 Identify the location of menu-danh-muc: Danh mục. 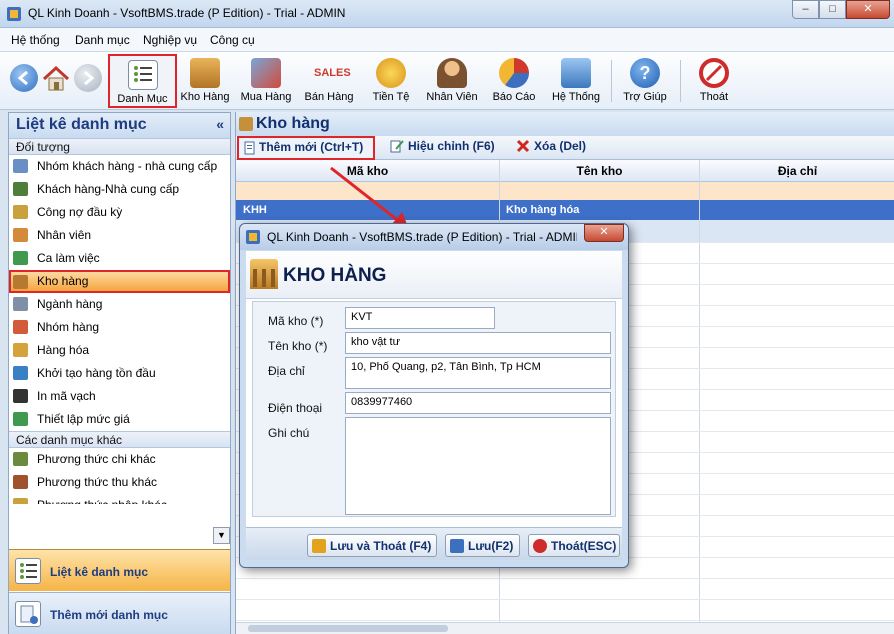
(102, 40).